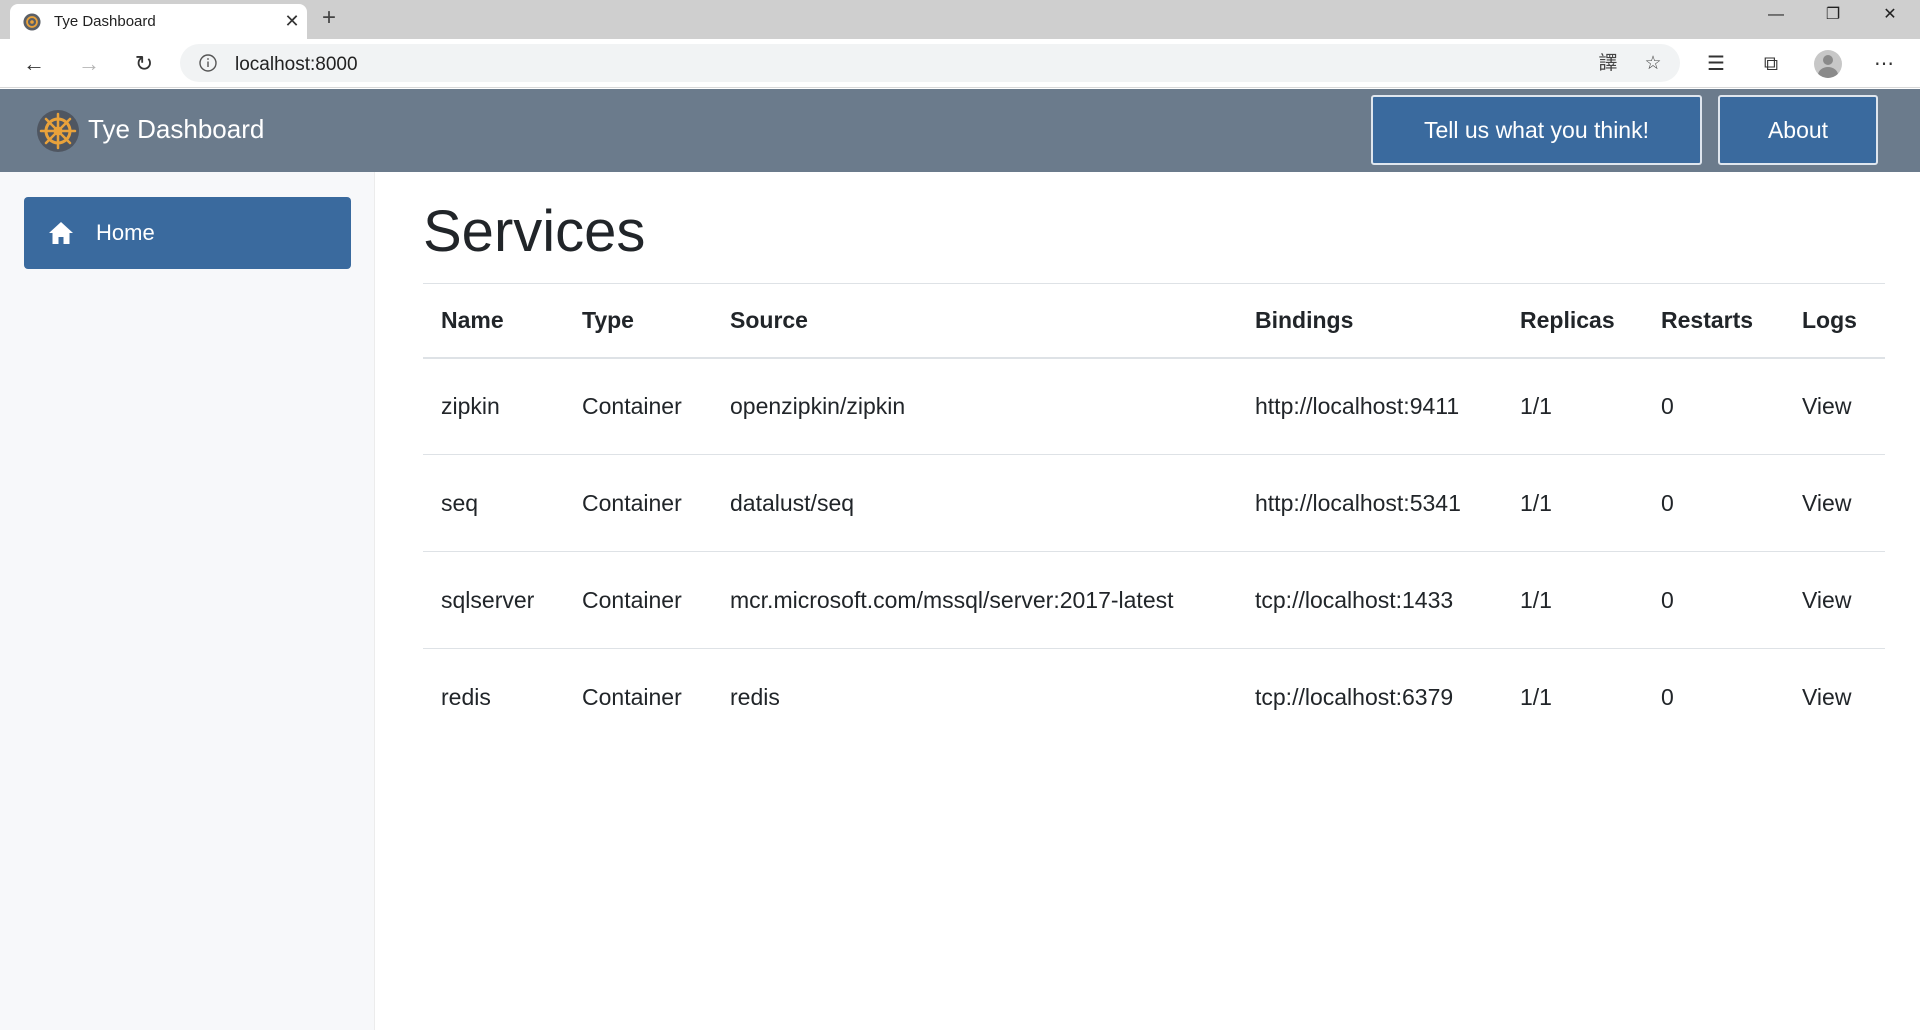  Describe the element at coordinates (1833, 16) in the screenshot. I see `maximize-icon: ❐` at that location.